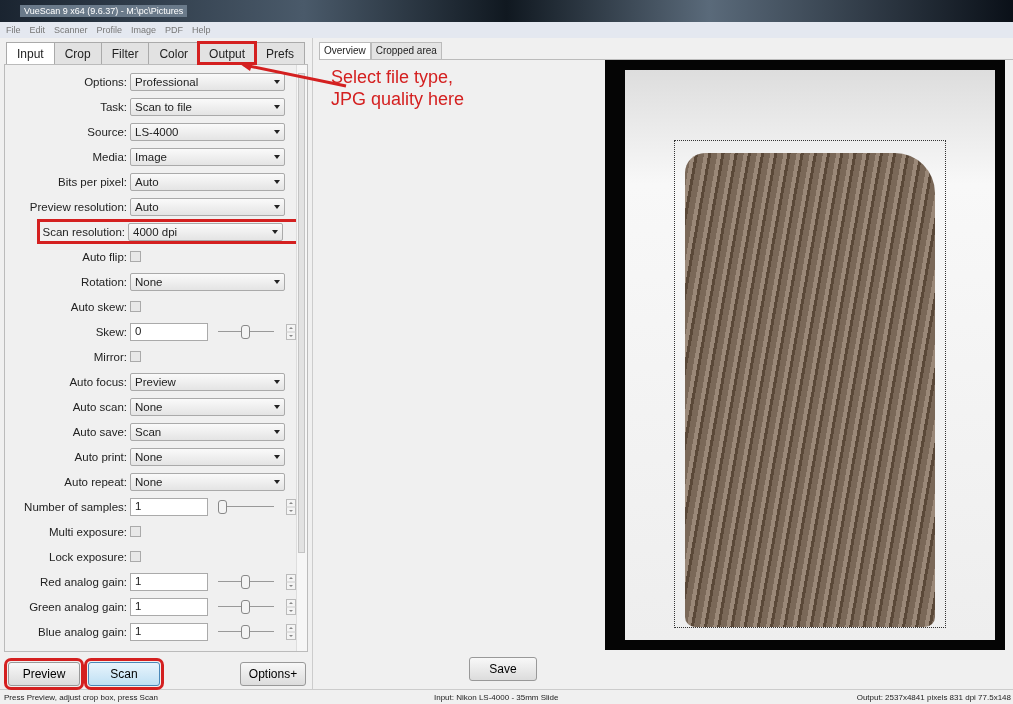 This screenshot has width=1013, height=704. I want to click on tab: Overview, so click(345, 51).